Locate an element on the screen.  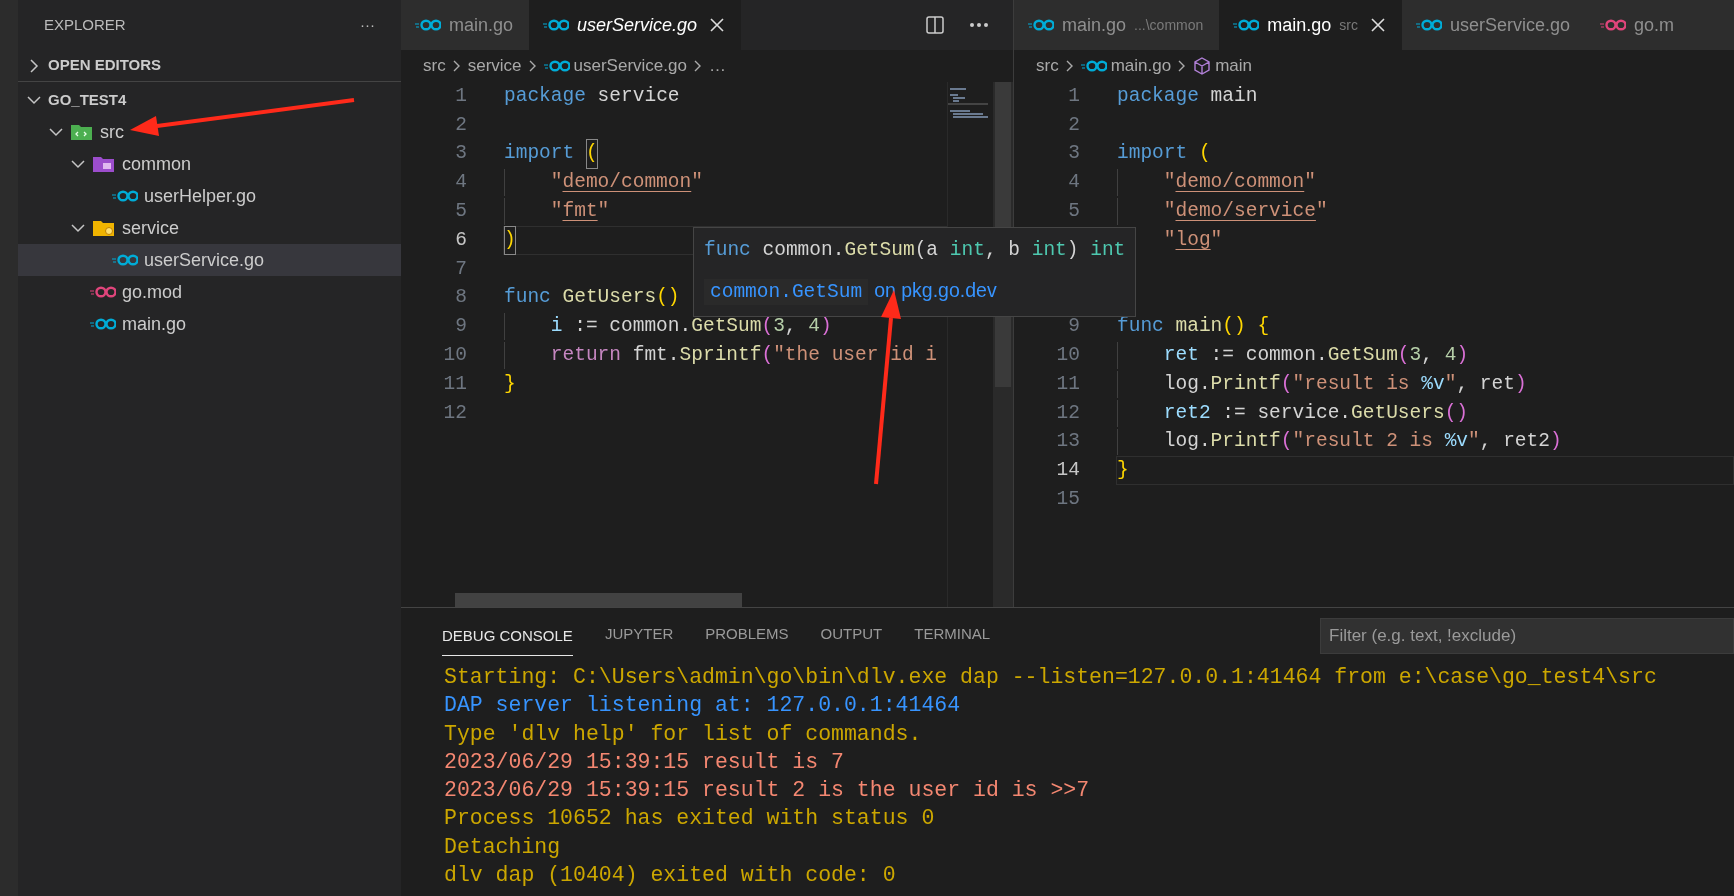
breadcrumb-item: userService.go is located at coordinates (615, 66).